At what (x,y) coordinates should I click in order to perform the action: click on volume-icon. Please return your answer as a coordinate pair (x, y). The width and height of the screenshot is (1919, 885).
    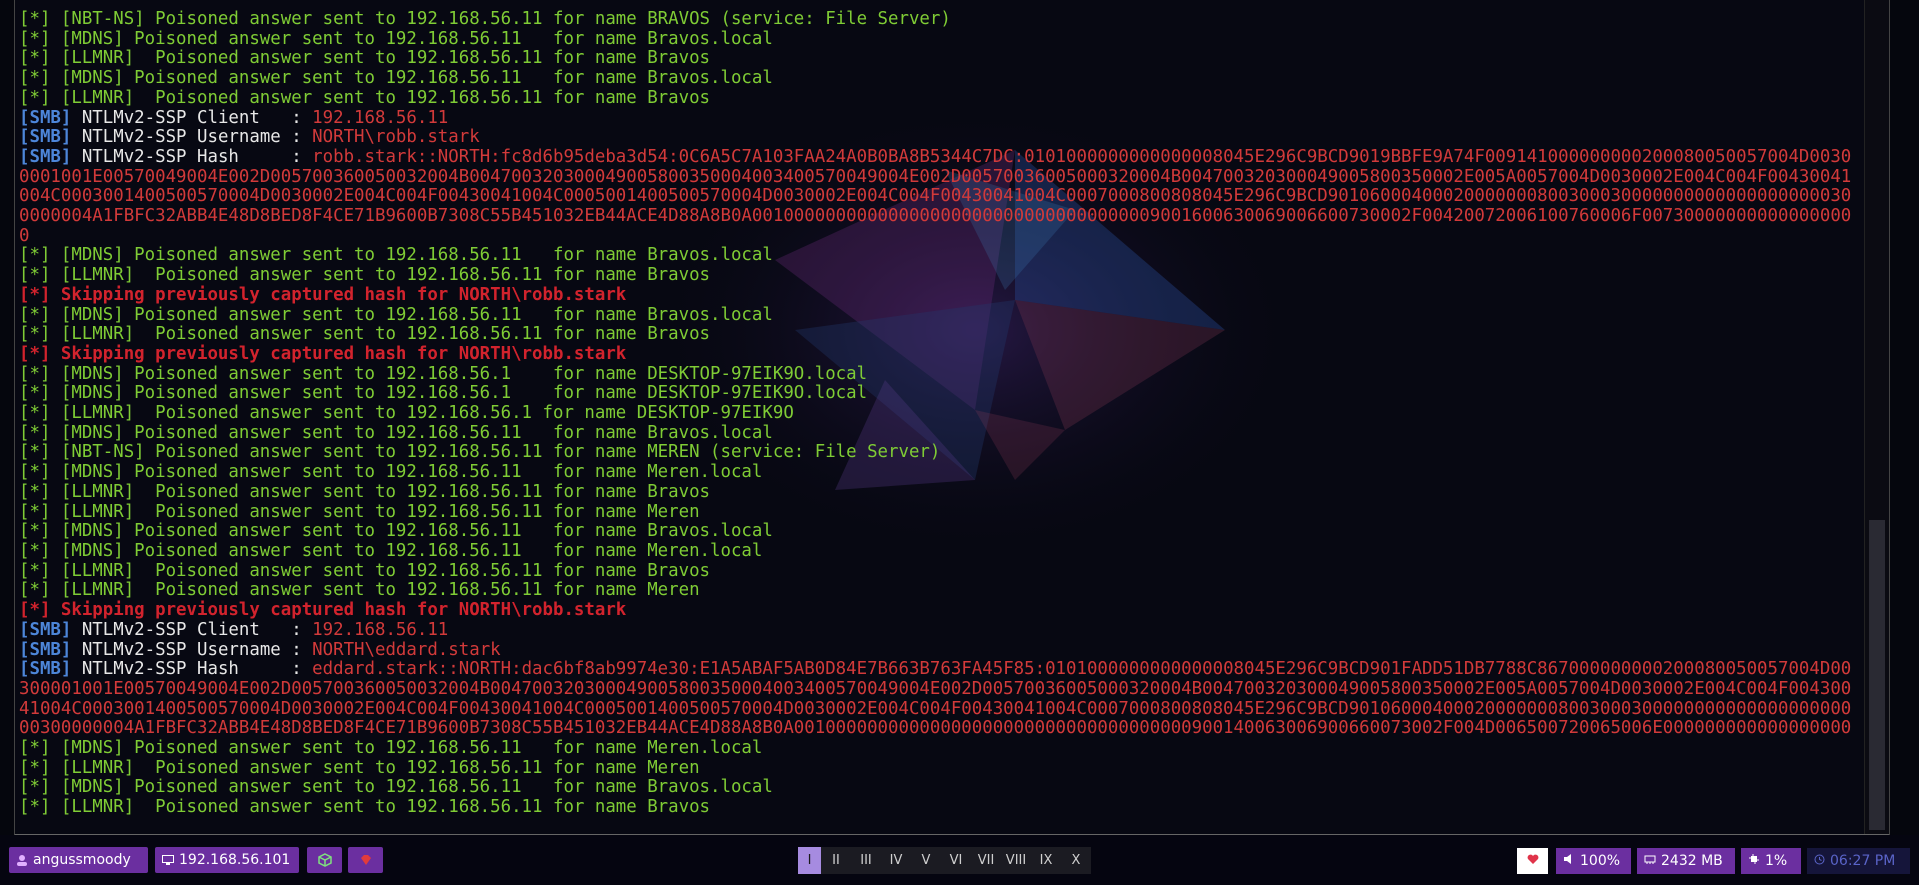
    Looking at the image, I should click on (1569, 861).